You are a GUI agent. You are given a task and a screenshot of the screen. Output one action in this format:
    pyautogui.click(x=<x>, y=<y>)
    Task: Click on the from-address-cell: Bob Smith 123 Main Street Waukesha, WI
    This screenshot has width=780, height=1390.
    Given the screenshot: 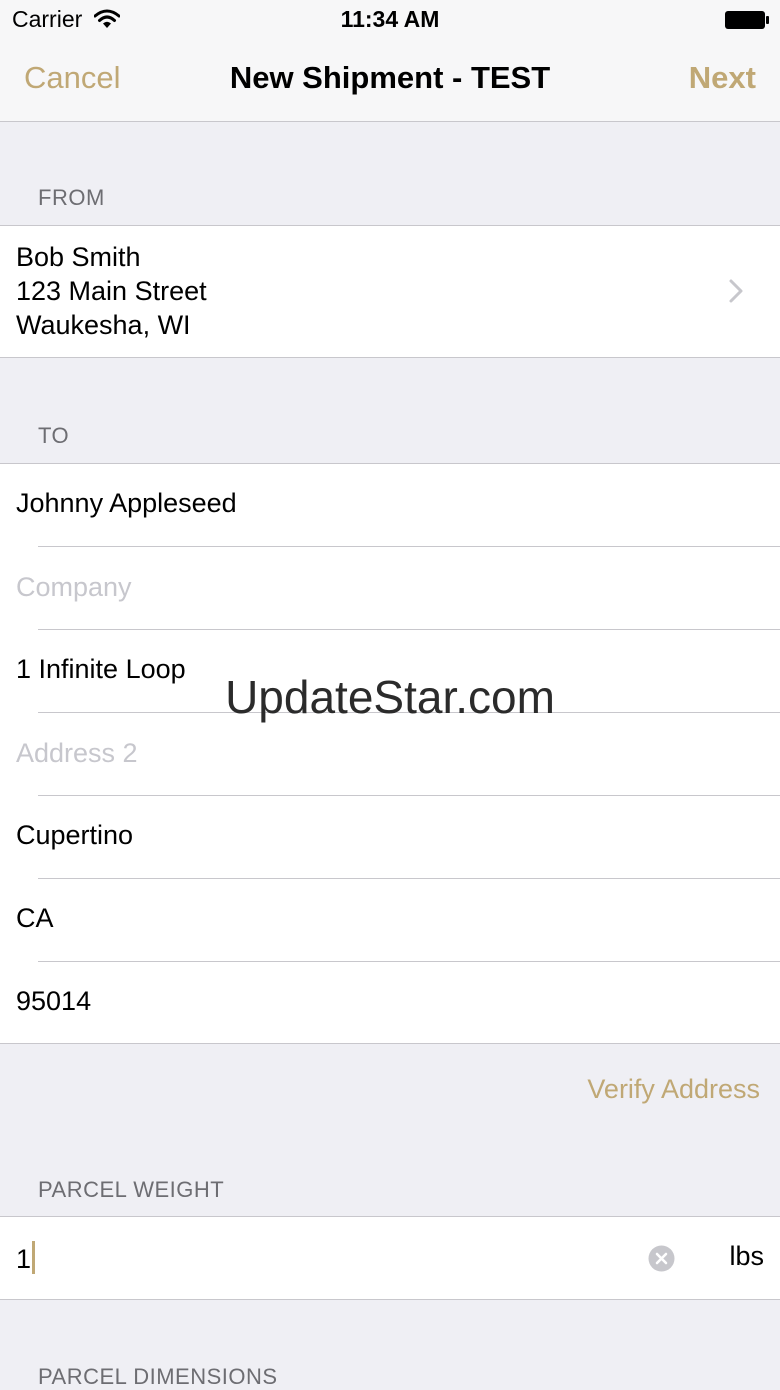 What is the action you would take?
    pyautogui.click(x=390, y=291)
    